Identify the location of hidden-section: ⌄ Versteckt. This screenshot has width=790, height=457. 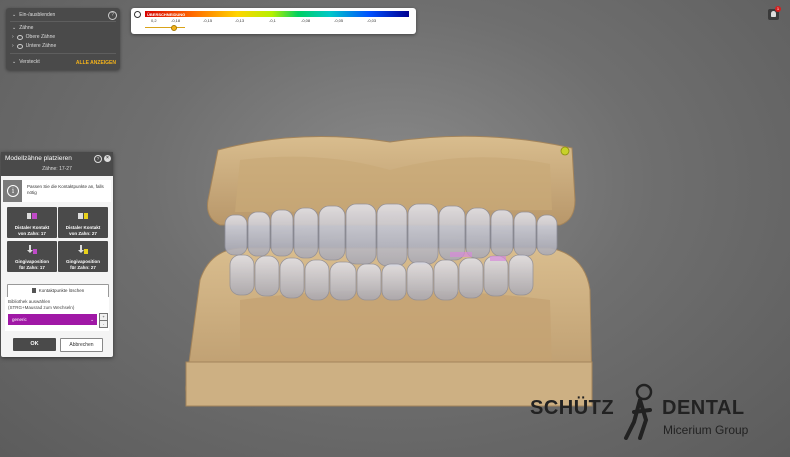
(26, 62).